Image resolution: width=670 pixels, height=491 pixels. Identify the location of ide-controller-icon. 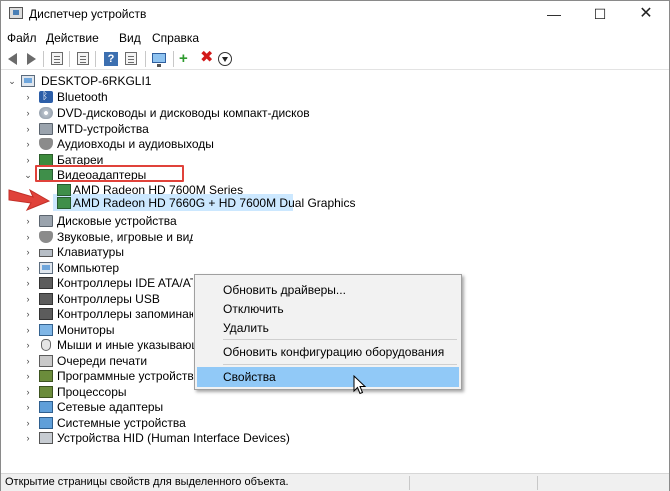
(46, 283).